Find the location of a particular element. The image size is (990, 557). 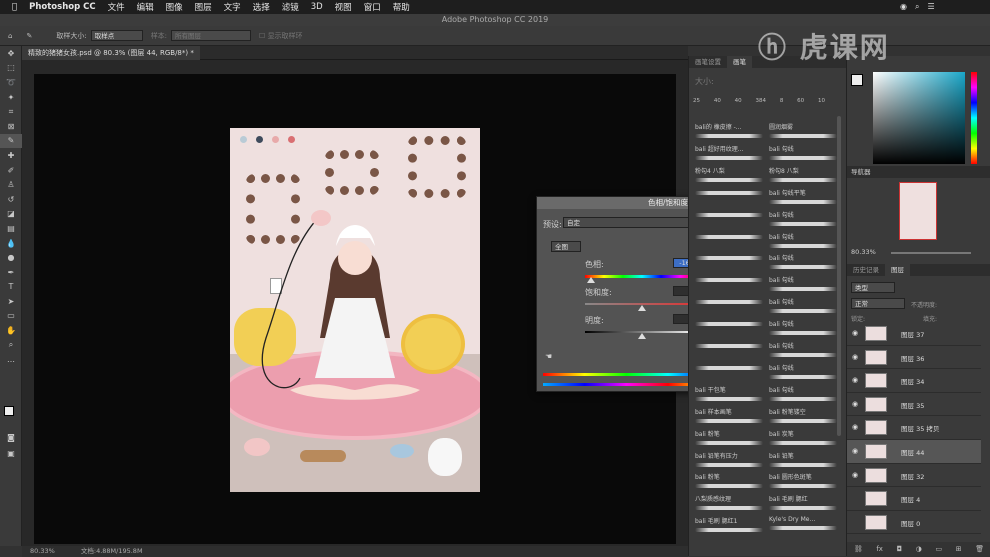

preset-40a: 40 is located at coordinates (717, 101).